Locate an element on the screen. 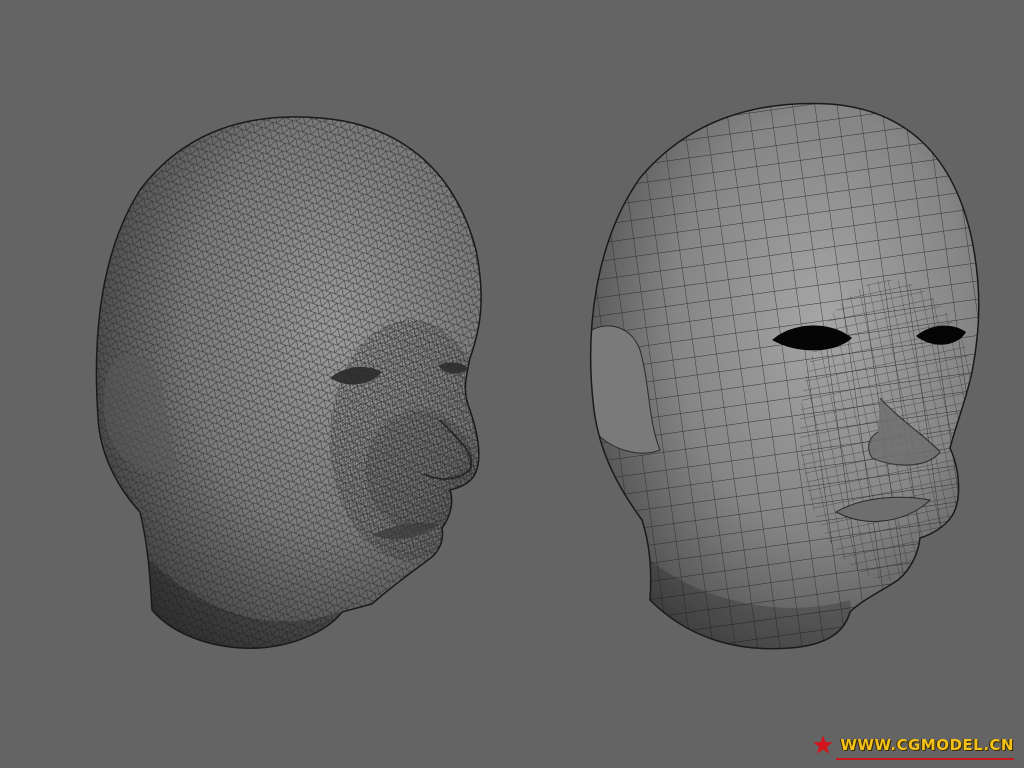 The width and height of the screenshot is (1024, 768). star-icon is located at coordinates (823, 744).